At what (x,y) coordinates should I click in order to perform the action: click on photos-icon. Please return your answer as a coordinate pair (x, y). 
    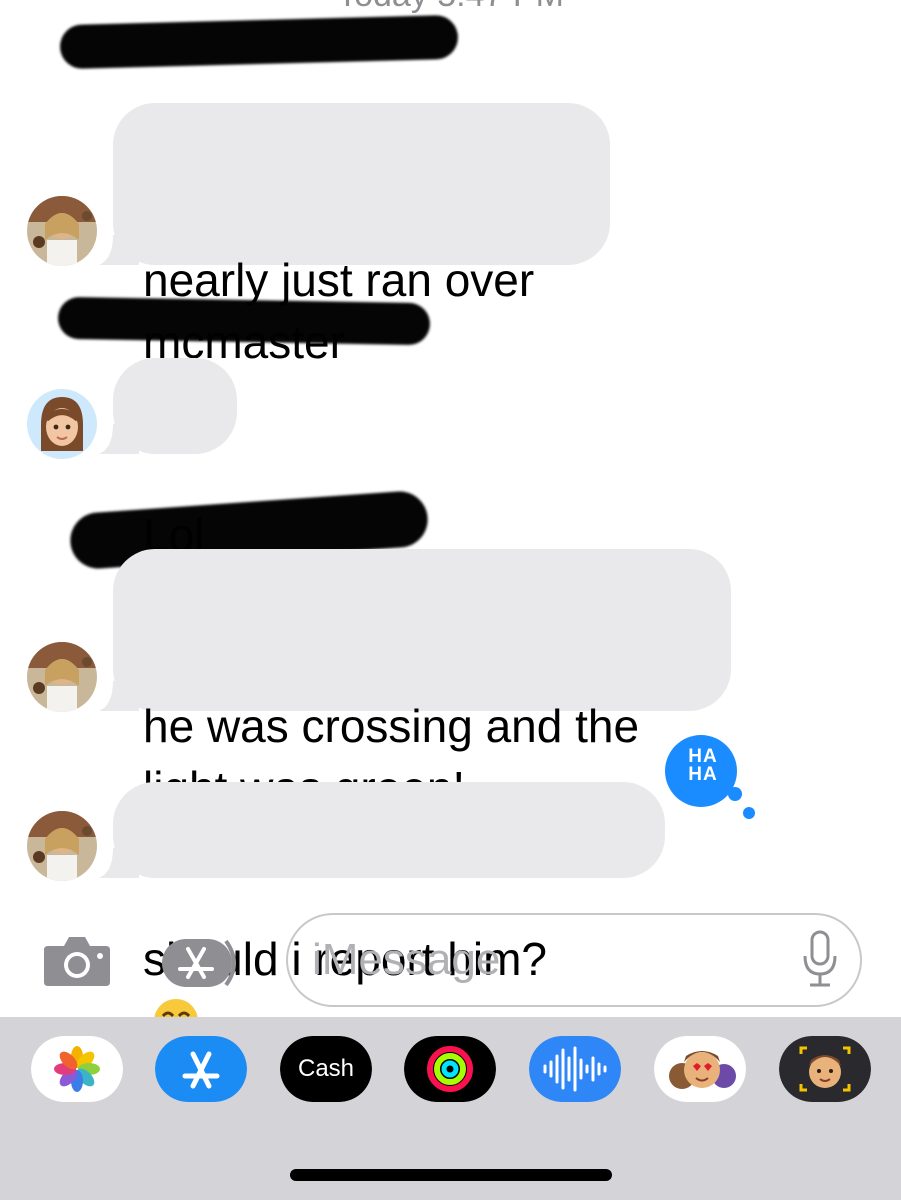
    Looking at the image, I should click on (77, 1069).